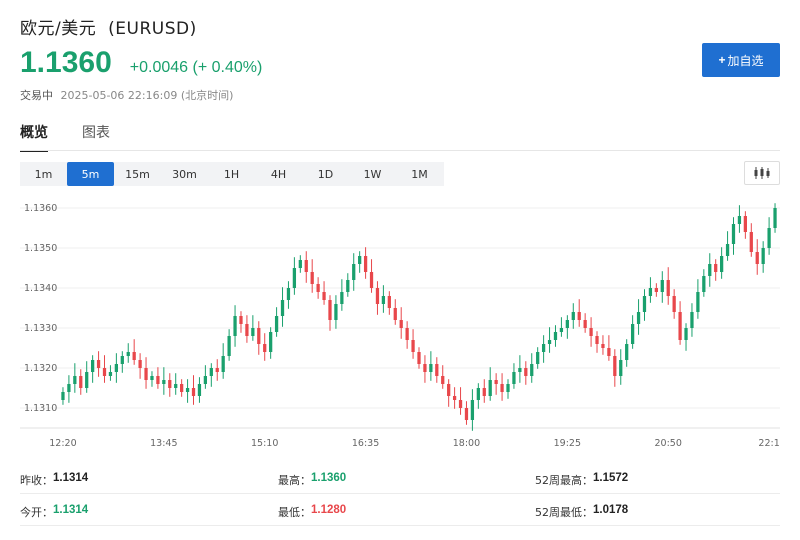  I want to click on x-tick-label: 12:20, so click(62, 443).